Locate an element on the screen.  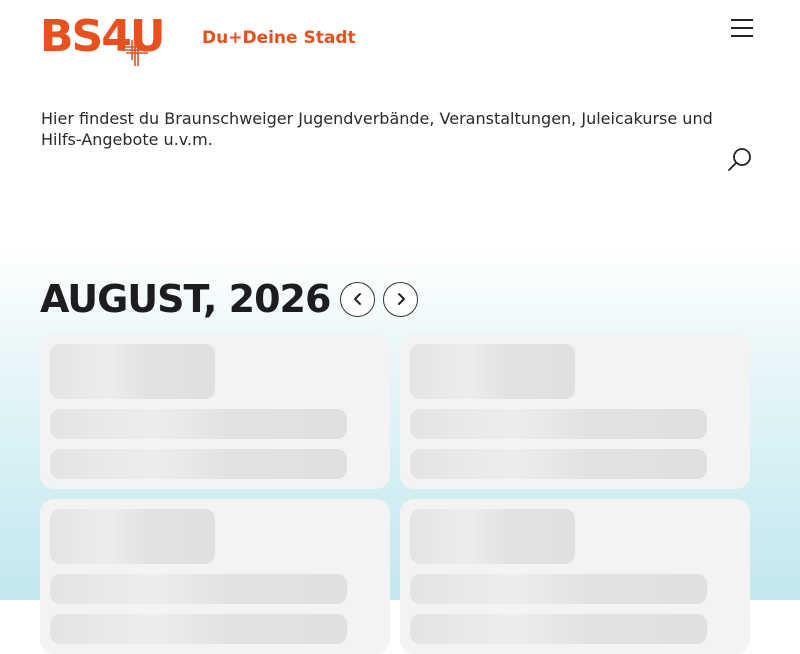
logo-plus-icon is located at coordinates (135, 53).